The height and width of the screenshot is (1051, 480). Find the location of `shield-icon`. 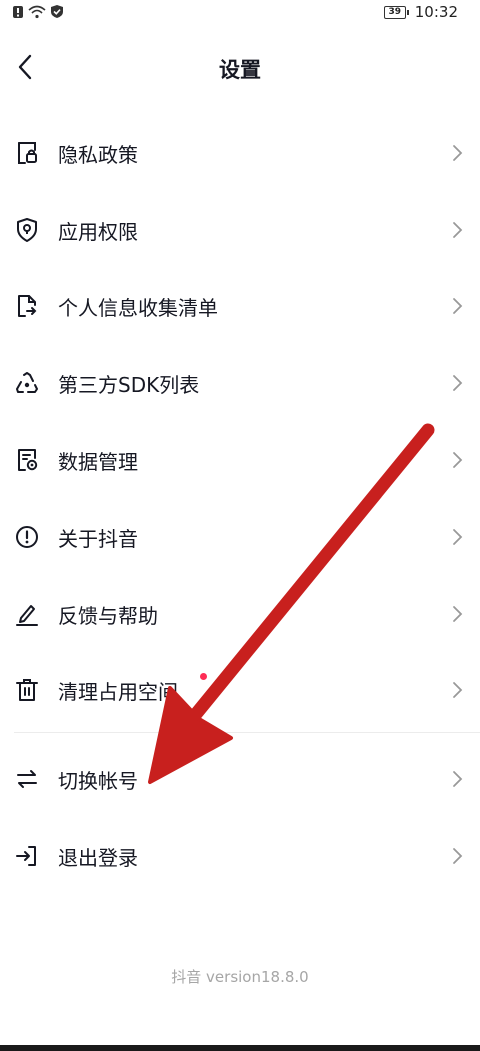

shield-icon is located at coordinates (27, 230).